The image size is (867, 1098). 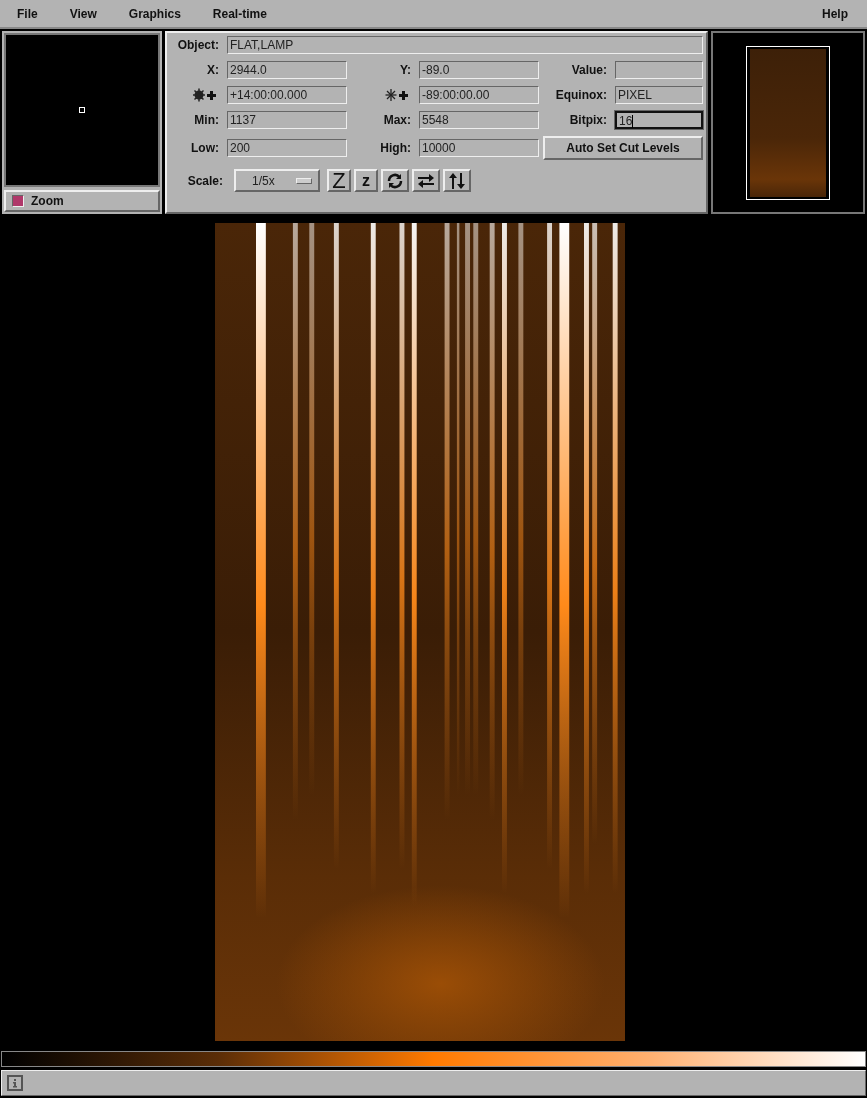 What do you see at coordinates (287, 95) in the screenshot?
I see `text-field: +14:00:00.000` at bounding box center [287, 95].